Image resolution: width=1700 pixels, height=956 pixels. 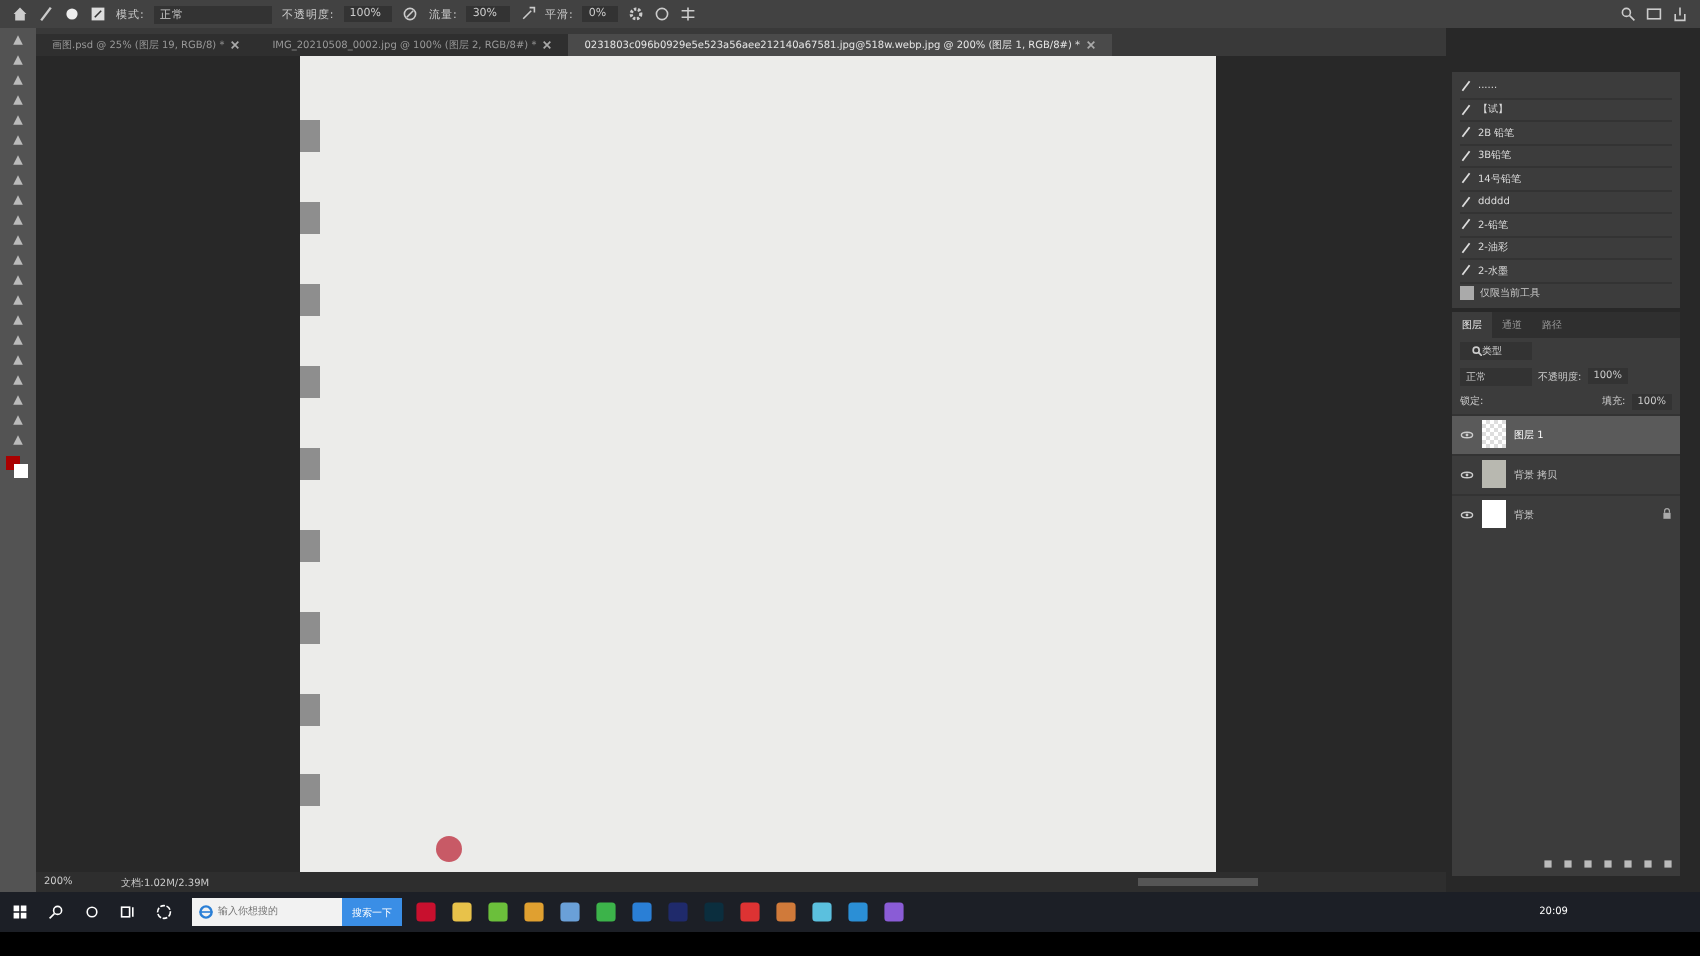 What do you see at coordinates (1197, 882) in the screenshot?
I see `scrollbar` at bounding box center [1197, 882].